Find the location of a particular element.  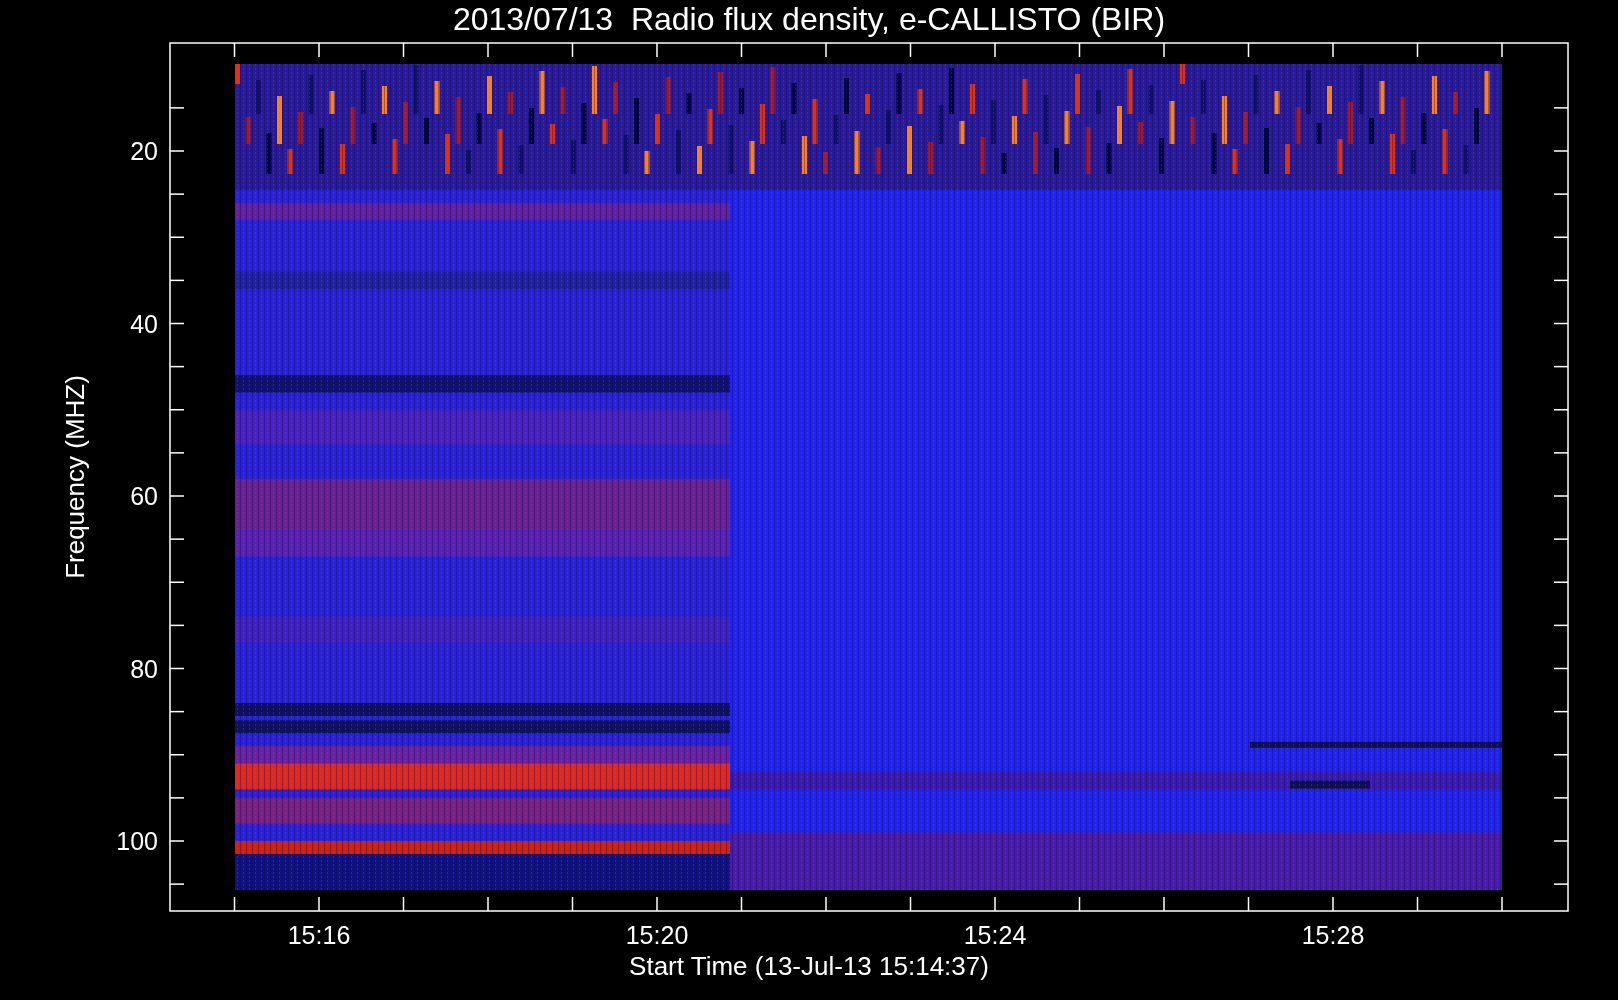

tick-label: 15:16 is located at coordinates (319, 935).